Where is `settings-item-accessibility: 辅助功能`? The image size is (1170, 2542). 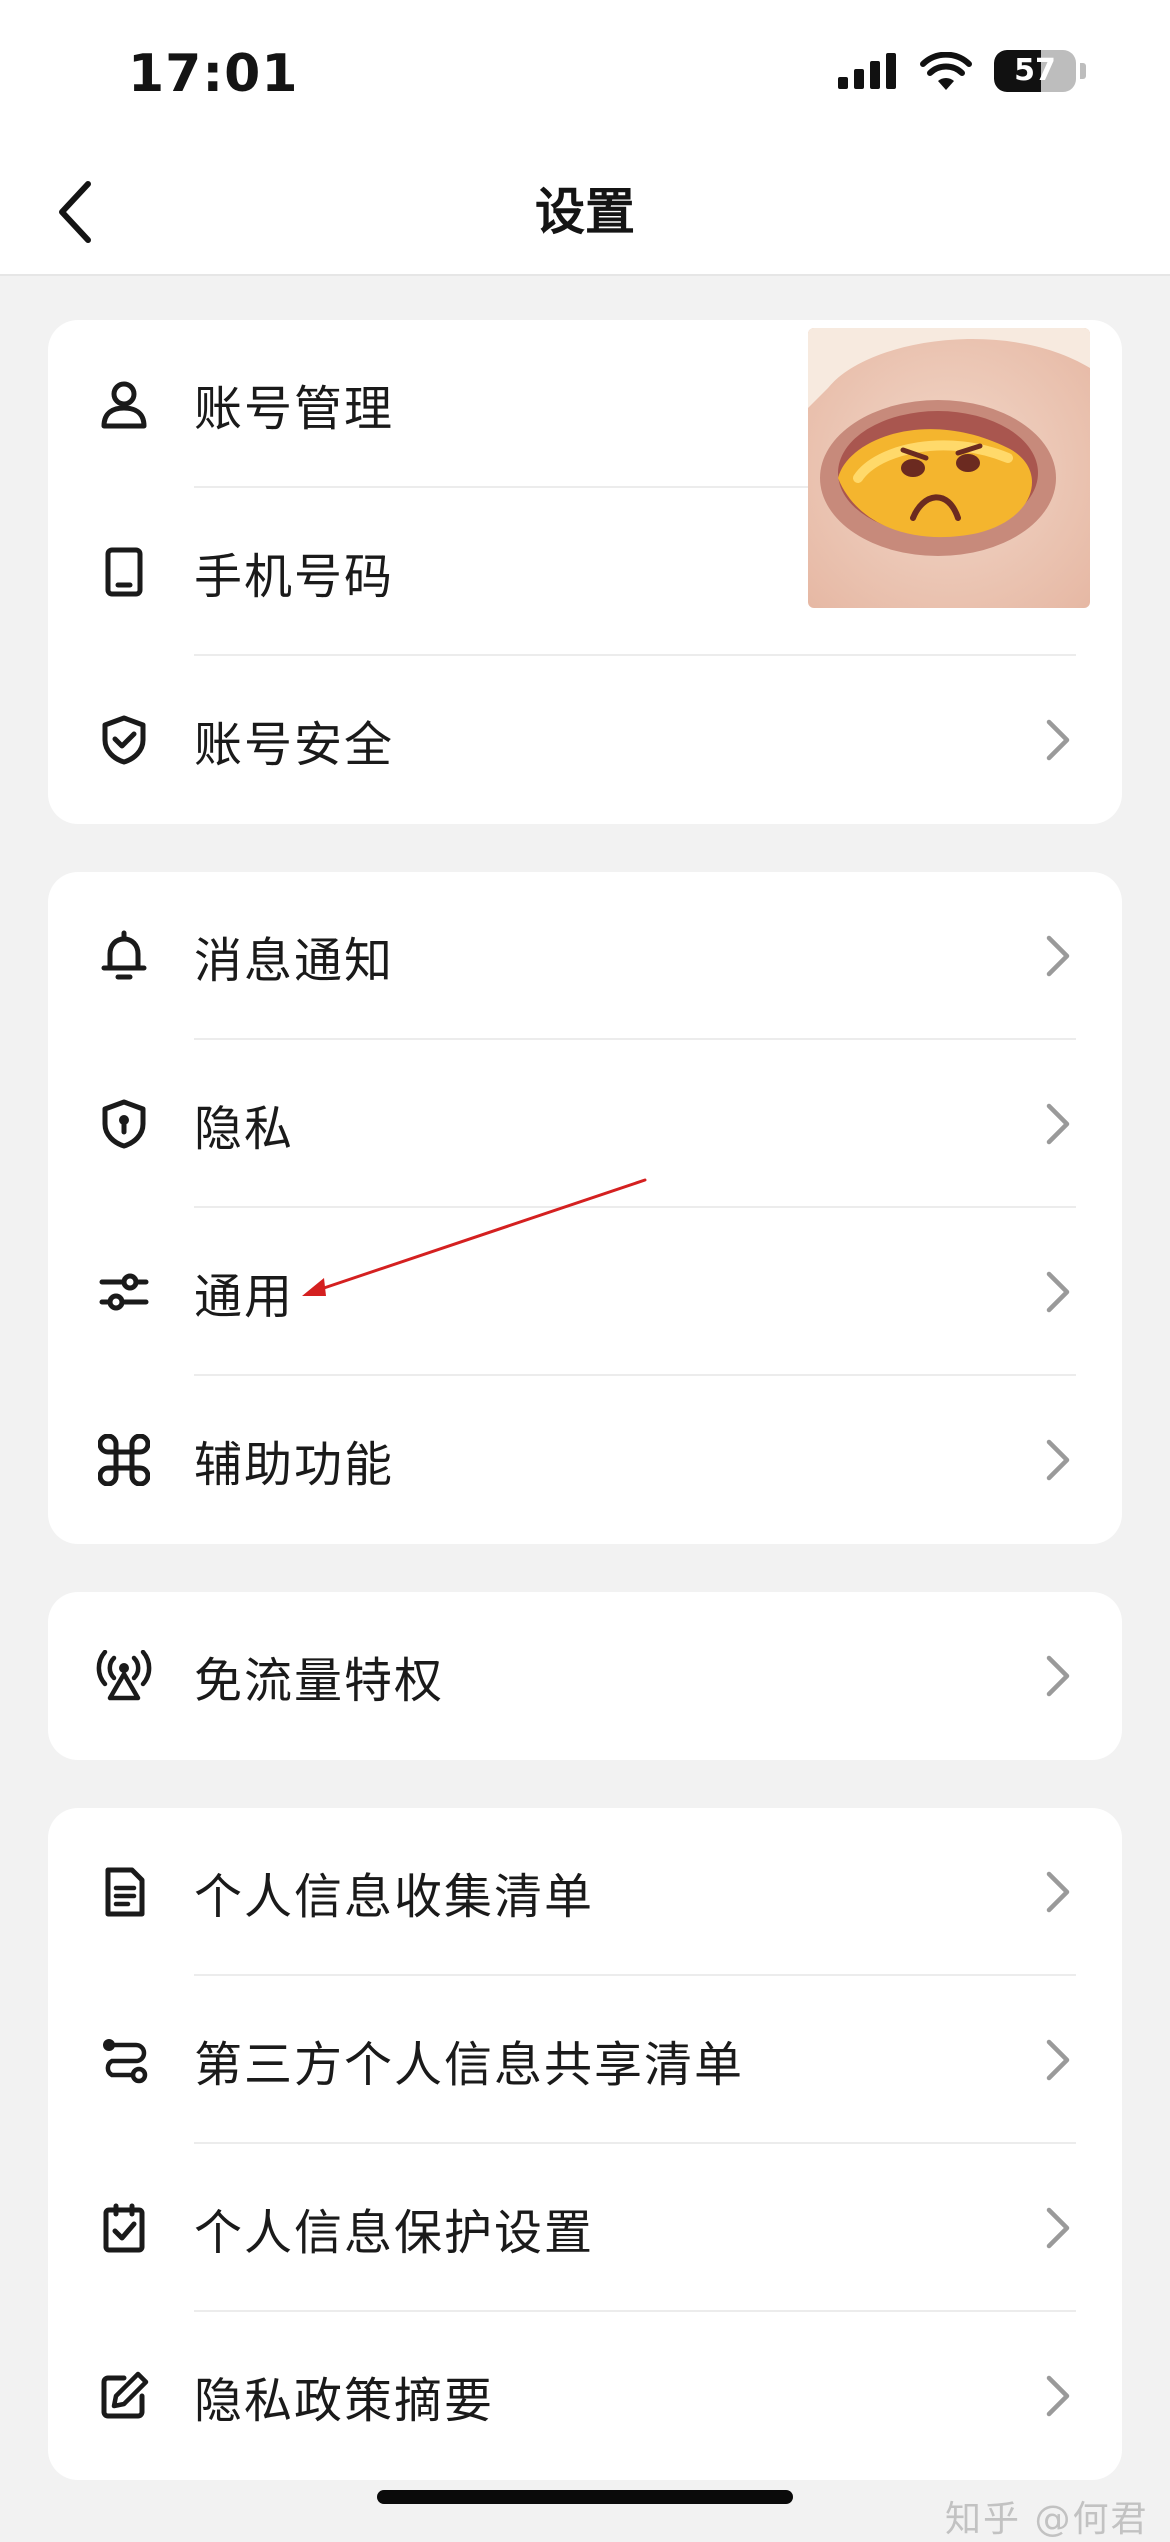 settings-item-accessibility: 辅助功能 is located at coordinates (585, 1460).